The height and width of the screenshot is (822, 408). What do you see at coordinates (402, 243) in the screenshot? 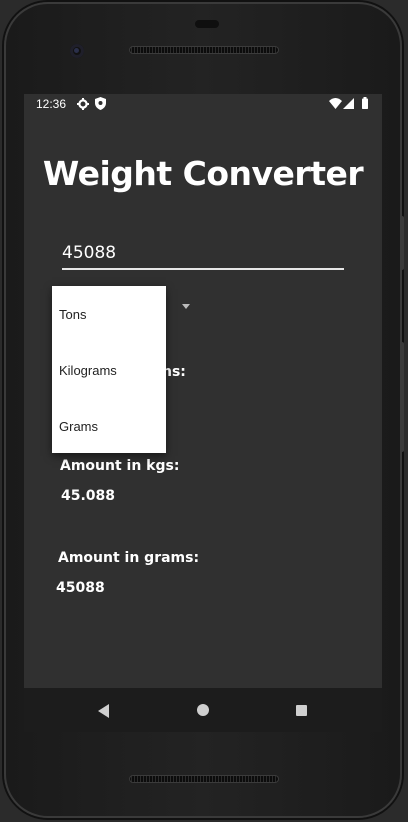
I see `power-button` at bounding box center [402, 243].